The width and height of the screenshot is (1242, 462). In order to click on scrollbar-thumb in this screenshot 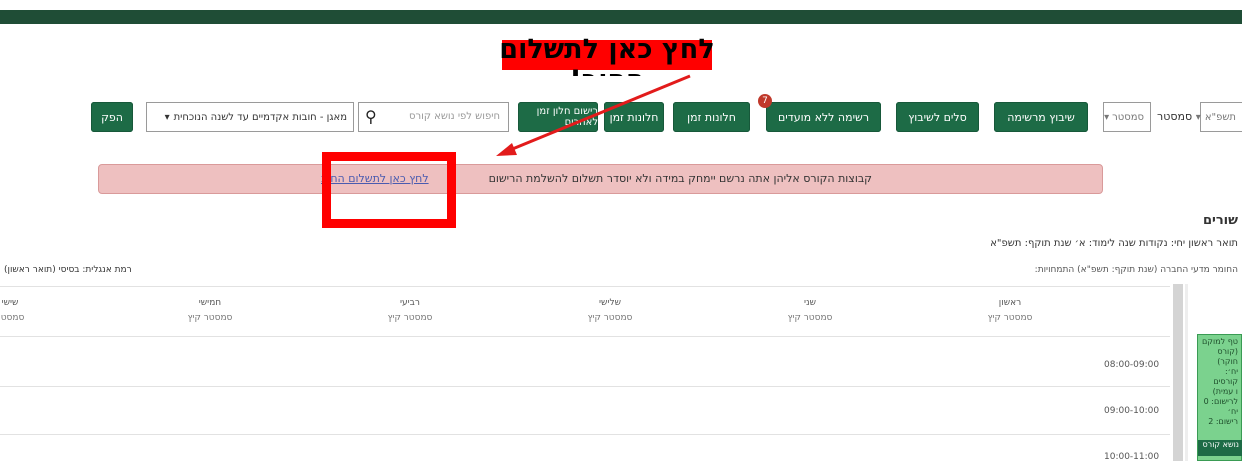, I will do `click(1178, 372)`.